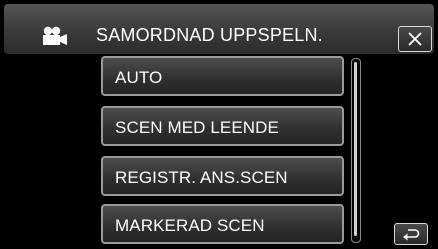  What do you see at coordinates (55, 35) in the screenshot?
I see `movie-camera-icon` at bounding box center [55, 35].